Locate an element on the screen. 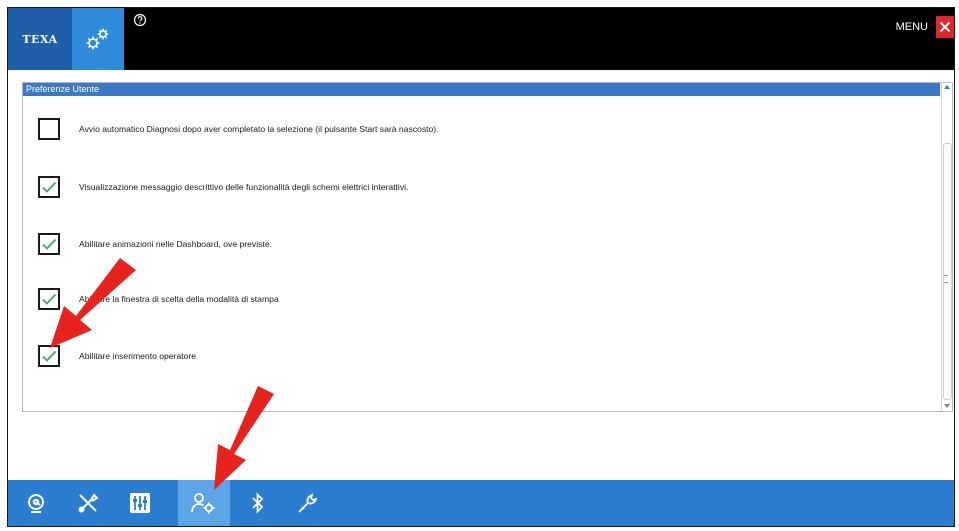  logo-text: TEXA is located at coordinates (40, 39).